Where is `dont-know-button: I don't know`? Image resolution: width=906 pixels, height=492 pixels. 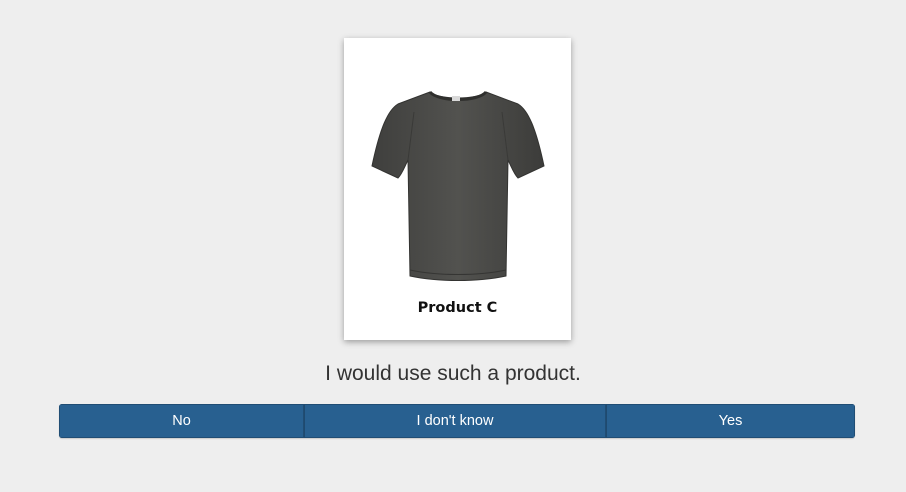 dont-know-button: I don't know is located at coordinates (455, 421).